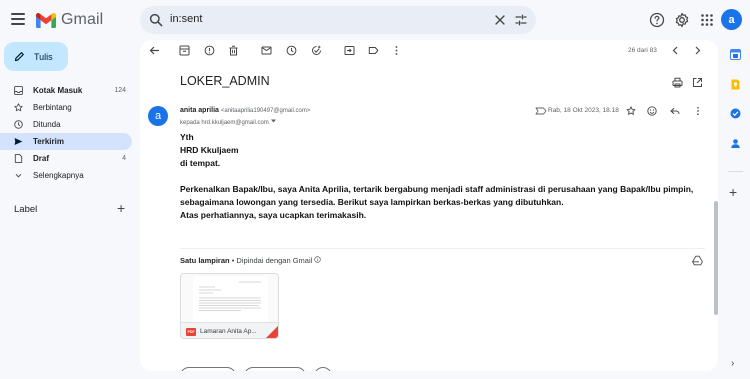 The height and width of the screenshot is (379, 750). What do you see at coordinates (716, 258) in the screenshot?
I see `scrollbar-thumb` at bounding box center [716, 258].